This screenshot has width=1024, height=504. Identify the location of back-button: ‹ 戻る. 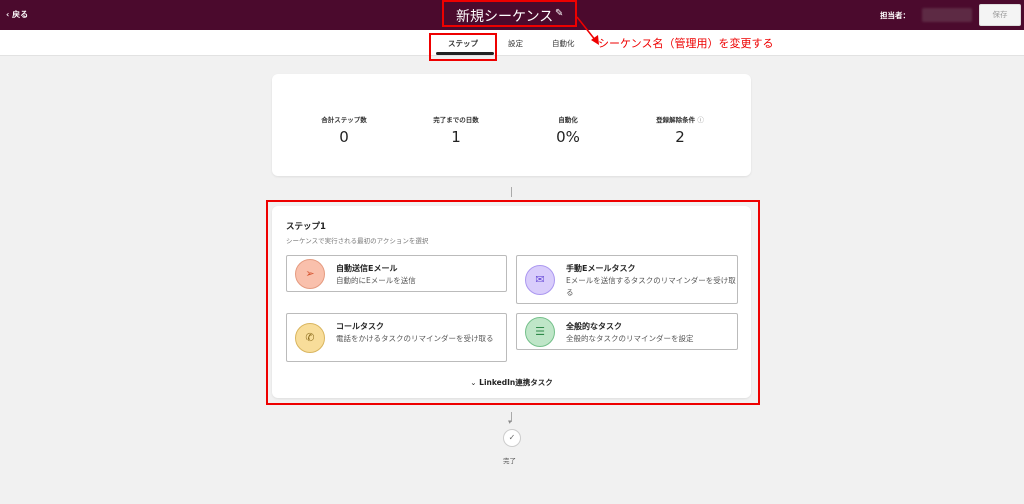
(17, 14).